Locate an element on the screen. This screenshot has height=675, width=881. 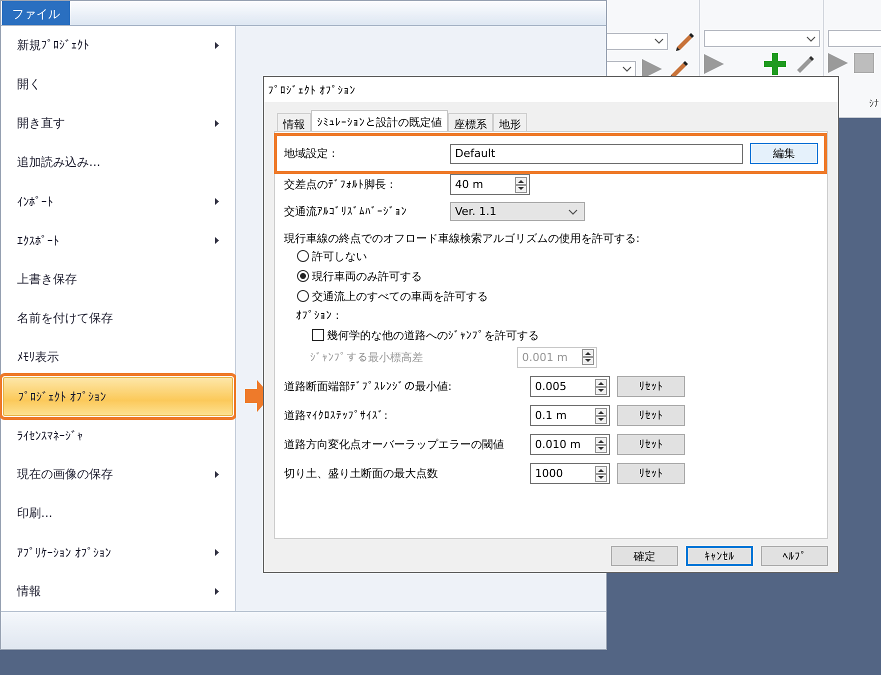
spin-field: 0.1 m is located at coordinates (570, 415).